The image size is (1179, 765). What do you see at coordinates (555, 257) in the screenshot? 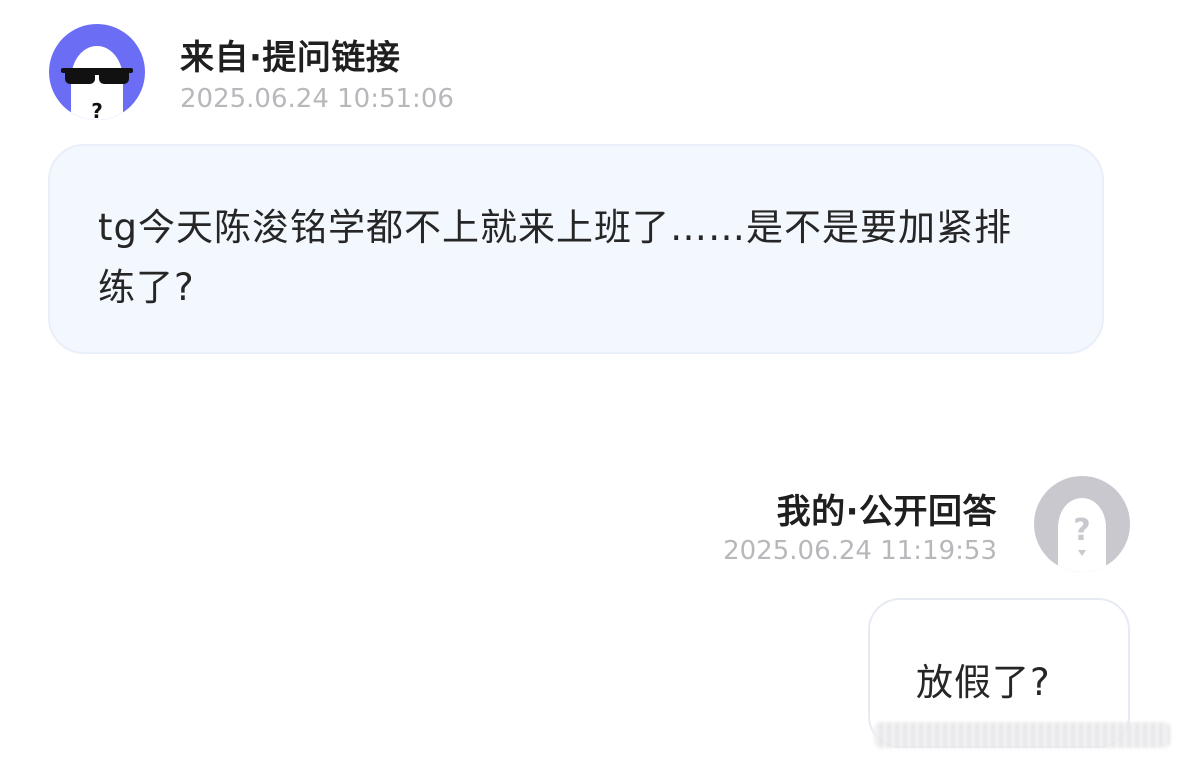
I see `question-text: tg今天陈浚铭学都不上就来上班了……是不是要加紧排练了?` at bounding box center [555, 257].